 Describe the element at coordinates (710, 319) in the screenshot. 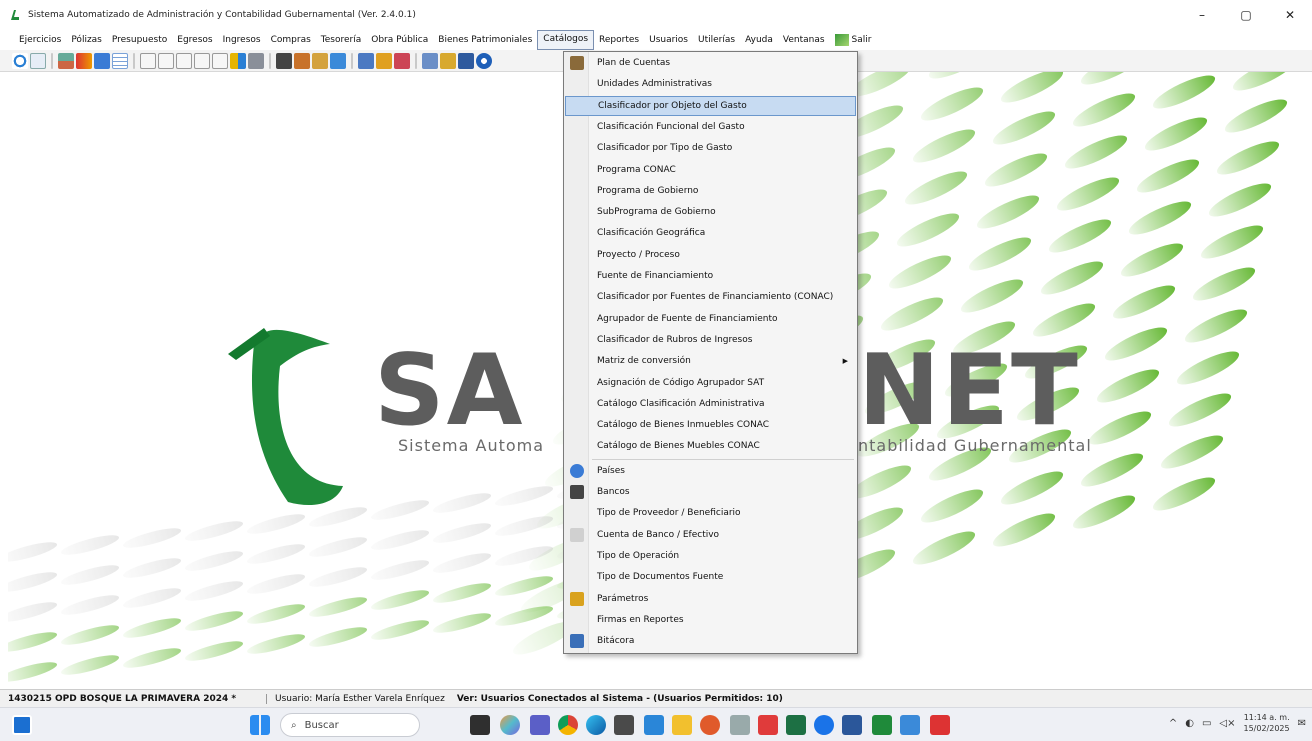

I see `menu-item: Agrupador de Fuente de Financiamiento` at that location.